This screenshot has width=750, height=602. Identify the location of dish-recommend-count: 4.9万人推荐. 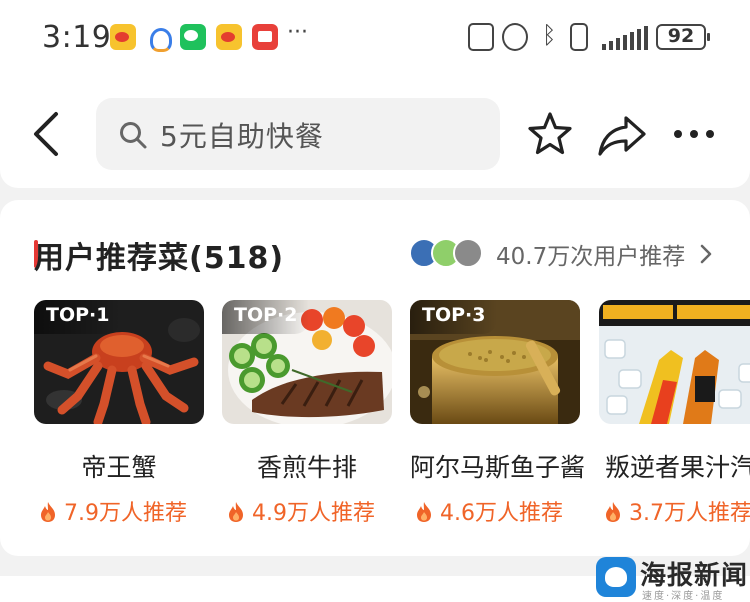
(326, 511).